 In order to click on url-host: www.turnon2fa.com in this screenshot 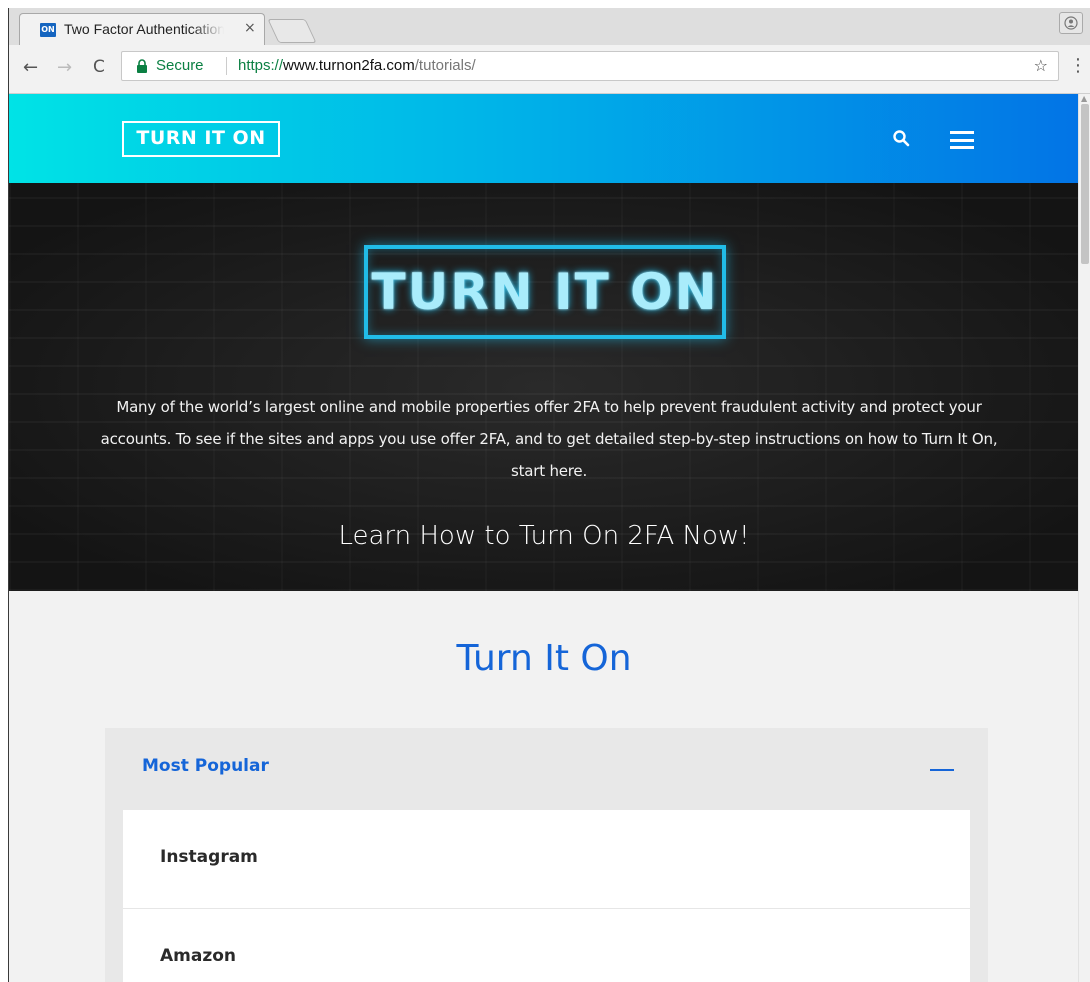, I will do `click(349, 65)`.